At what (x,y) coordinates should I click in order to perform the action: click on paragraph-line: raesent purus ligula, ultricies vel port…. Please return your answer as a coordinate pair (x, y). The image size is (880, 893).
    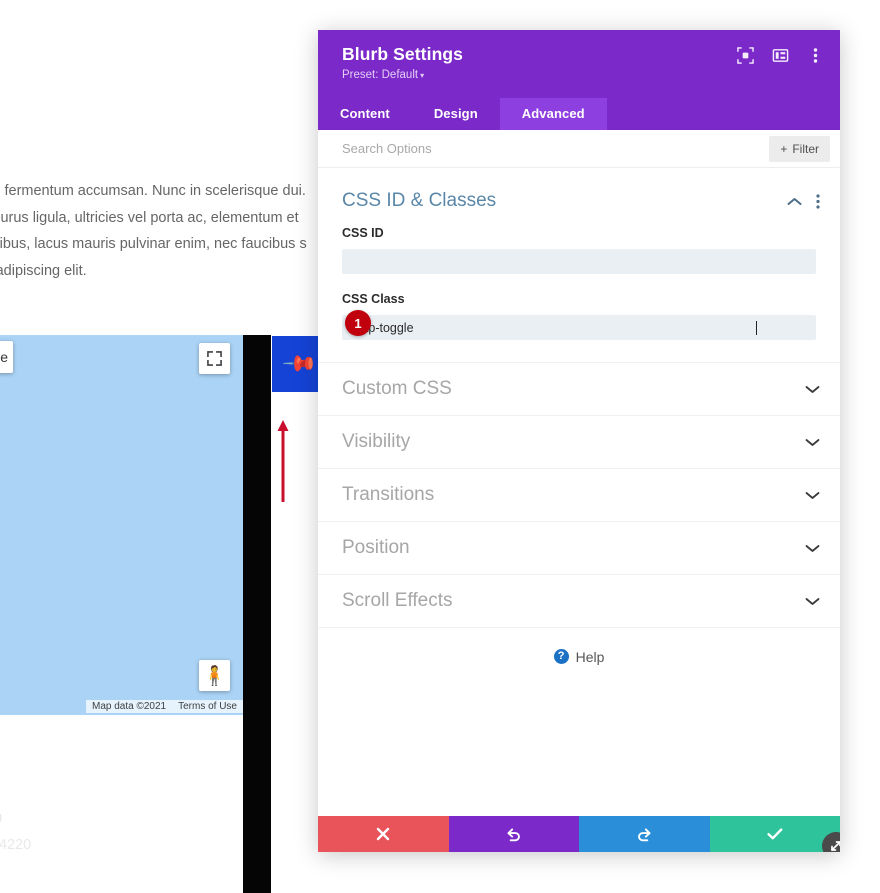
    Looking at the image, I should click on (149, 217).